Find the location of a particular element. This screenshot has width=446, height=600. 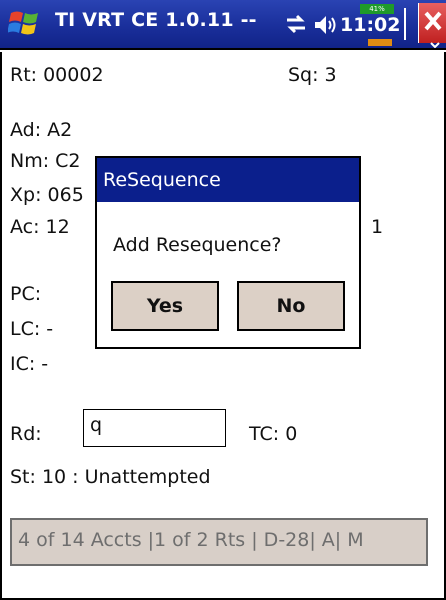

lc-label: LC: - is located at coordinates (32, 329).